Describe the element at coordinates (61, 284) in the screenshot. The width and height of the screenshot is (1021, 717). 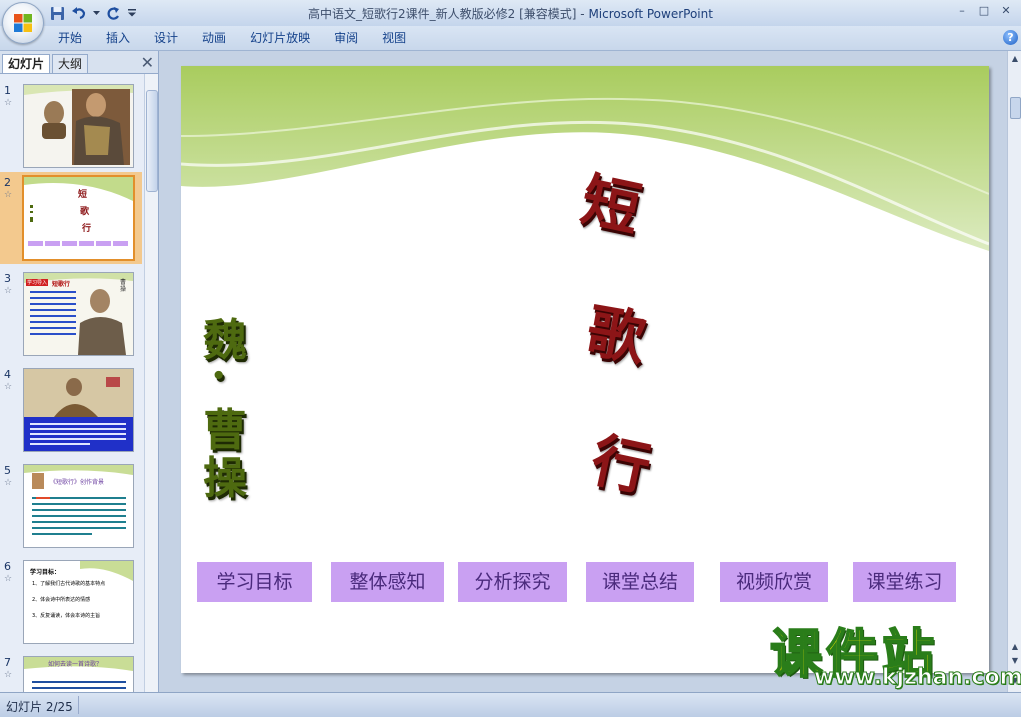
I see `thumbnail-heading: 短歌行` at that location.